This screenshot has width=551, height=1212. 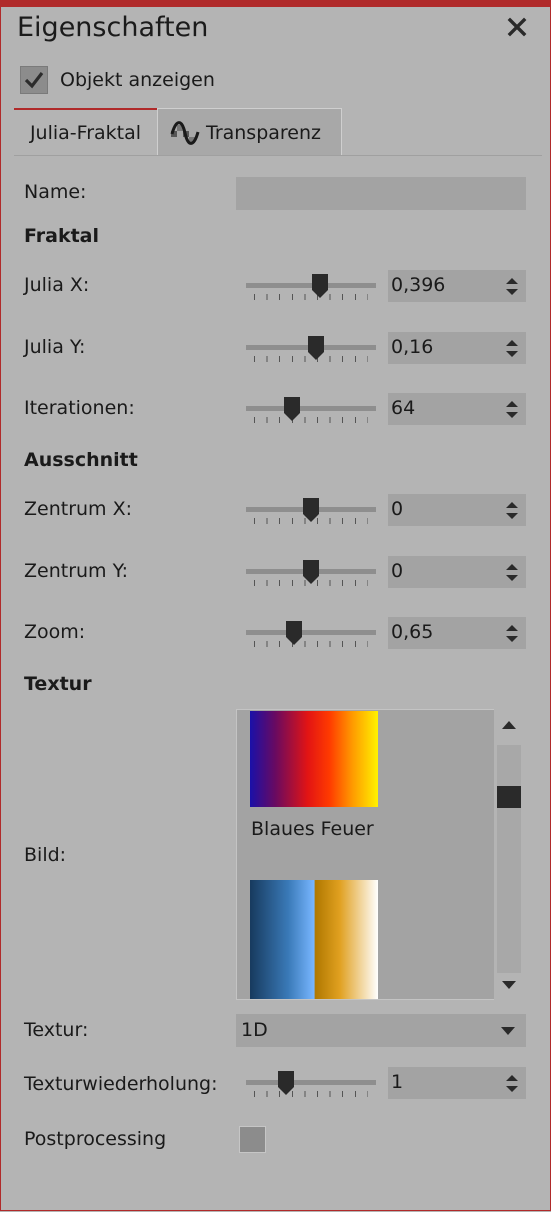 I want to click on close-button, so click(x=517, y=27).